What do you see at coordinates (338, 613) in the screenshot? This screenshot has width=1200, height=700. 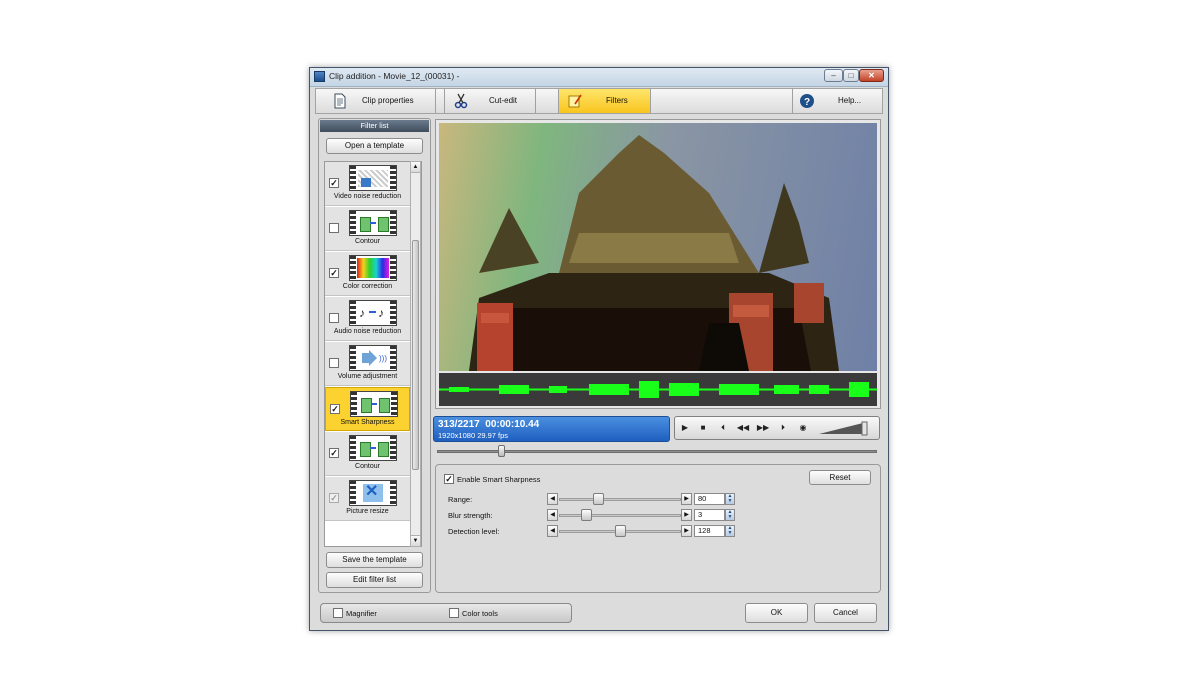 I see `magnifier-checkbox` at bounding box center [338, 613].